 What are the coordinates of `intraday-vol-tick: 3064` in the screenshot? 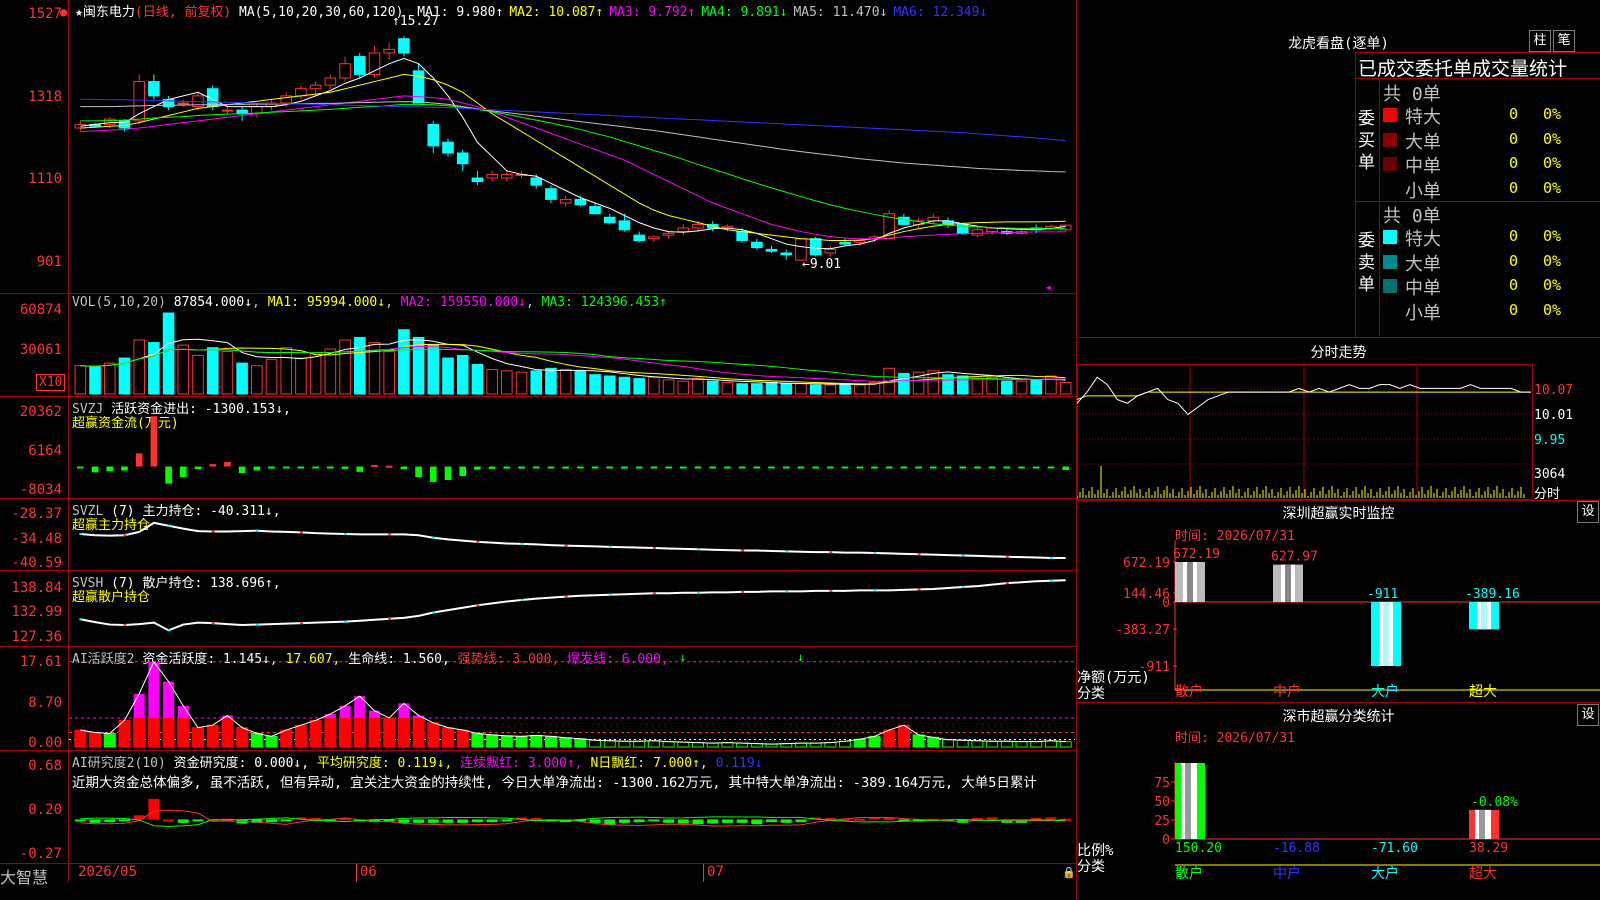 It's located at (1550, 474).